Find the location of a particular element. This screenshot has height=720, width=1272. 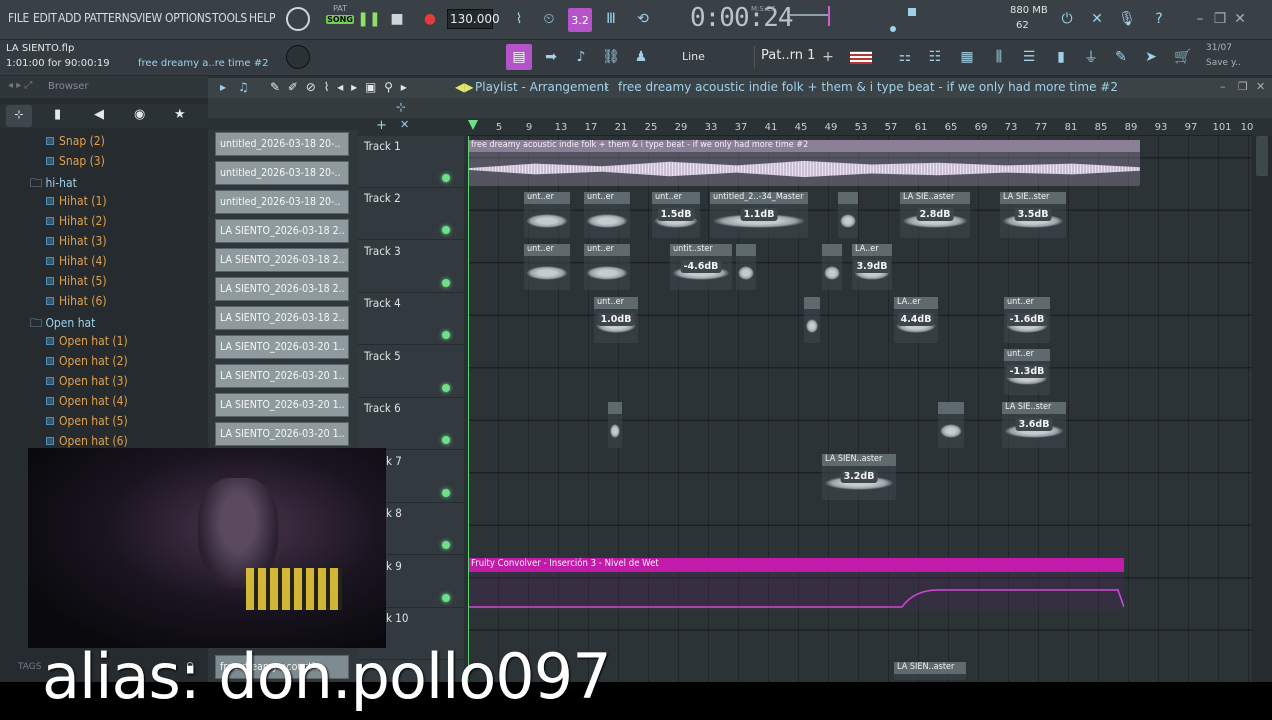

tools-icon: ✕ is located at coordinates (1097, 19).